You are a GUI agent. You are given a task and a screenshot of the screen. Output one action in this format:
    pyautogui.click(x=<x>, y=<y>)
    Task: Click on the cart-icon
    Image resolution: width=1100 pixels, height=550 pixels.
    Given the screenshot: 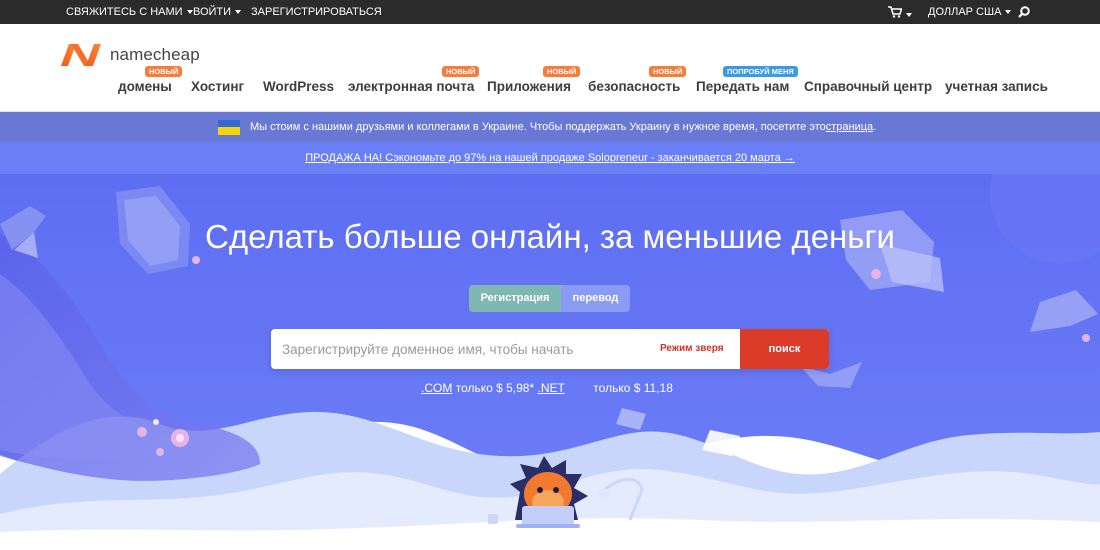 What is the action you would take?
    pyautogui.click(x=895, y=12)
    